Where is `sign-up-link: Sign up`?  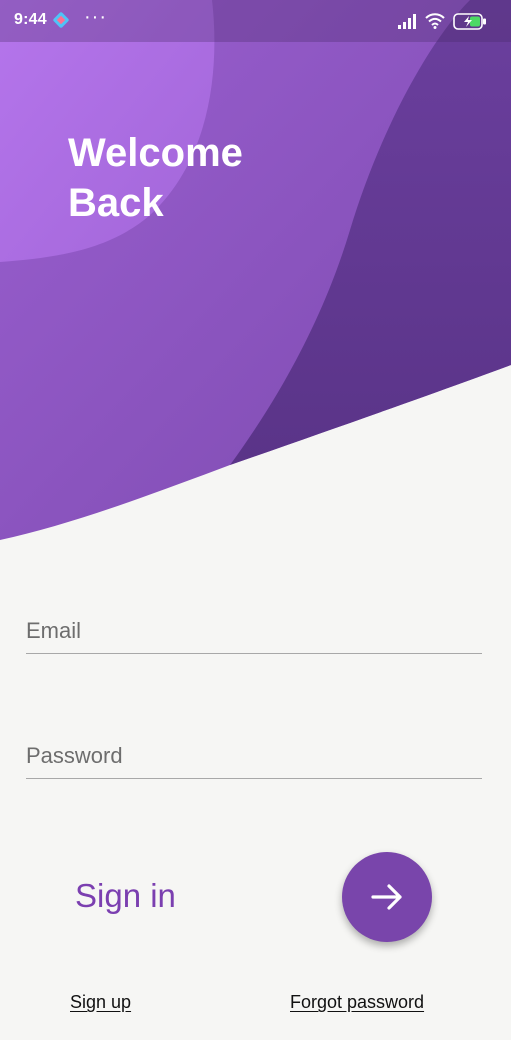 sign-up-link: Sign up is located at coordinates (100, 1002).